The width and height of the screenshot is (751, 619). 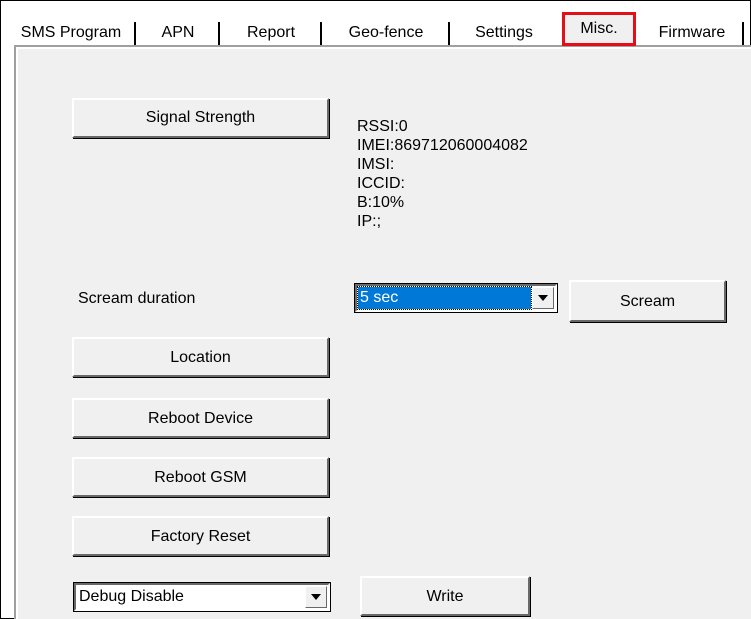 What do you see at coordinates (200, 536) in the screenshot?
I see `factory-reset-button: Factory Reset` at bounding box center [200, 536].